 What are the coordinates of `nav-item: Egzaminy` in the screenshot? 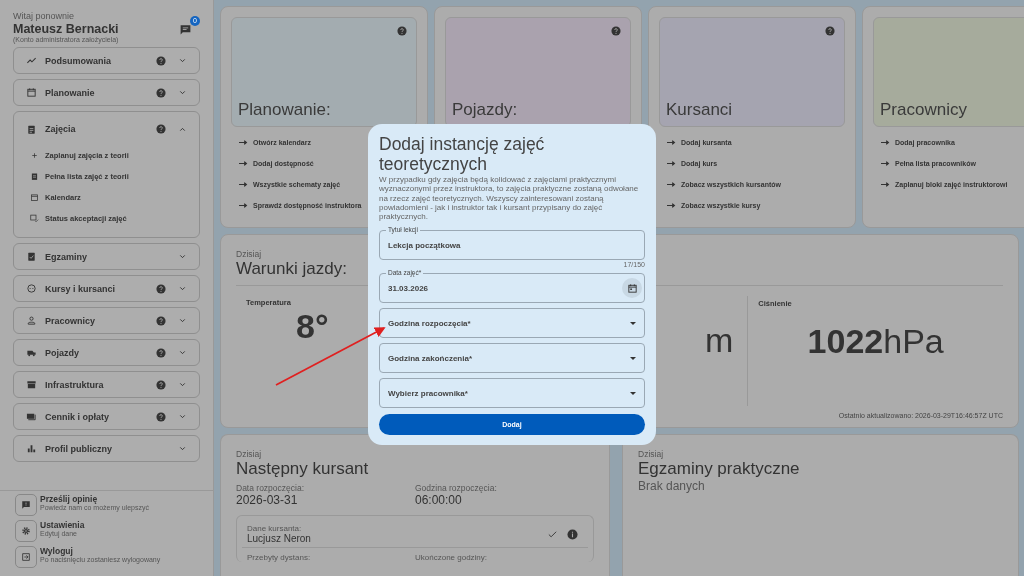 It's located at (106, 256).